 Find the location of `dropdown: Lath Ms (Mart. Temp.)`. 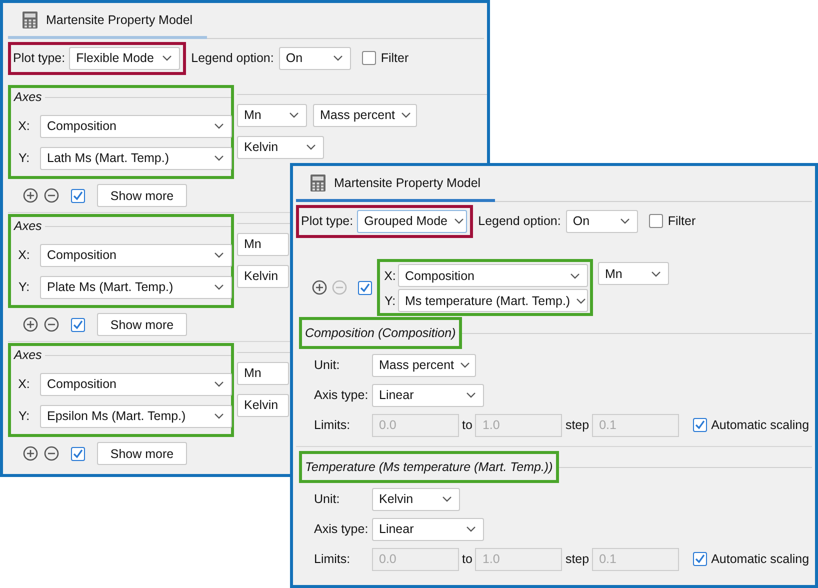

dropdown: Lath Ms (Mart. Temp.) is located at coordinates (136, 158).